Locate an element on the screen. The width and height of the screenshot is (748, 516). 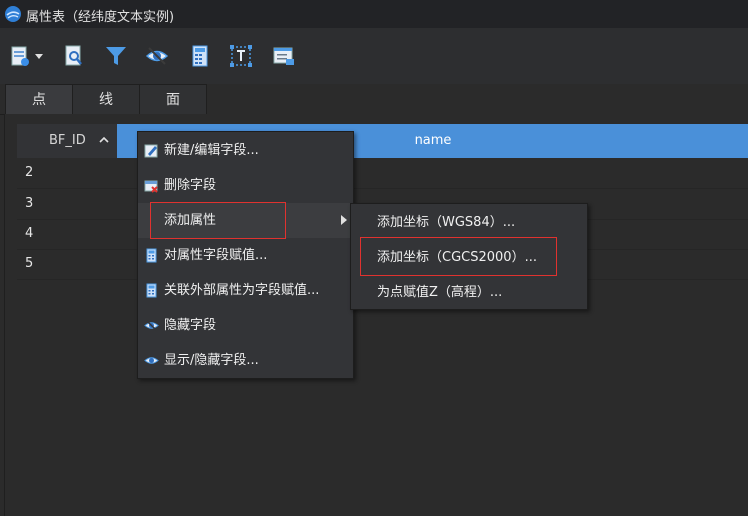
column-label: BF_ID is located at coordinates (67, 140).